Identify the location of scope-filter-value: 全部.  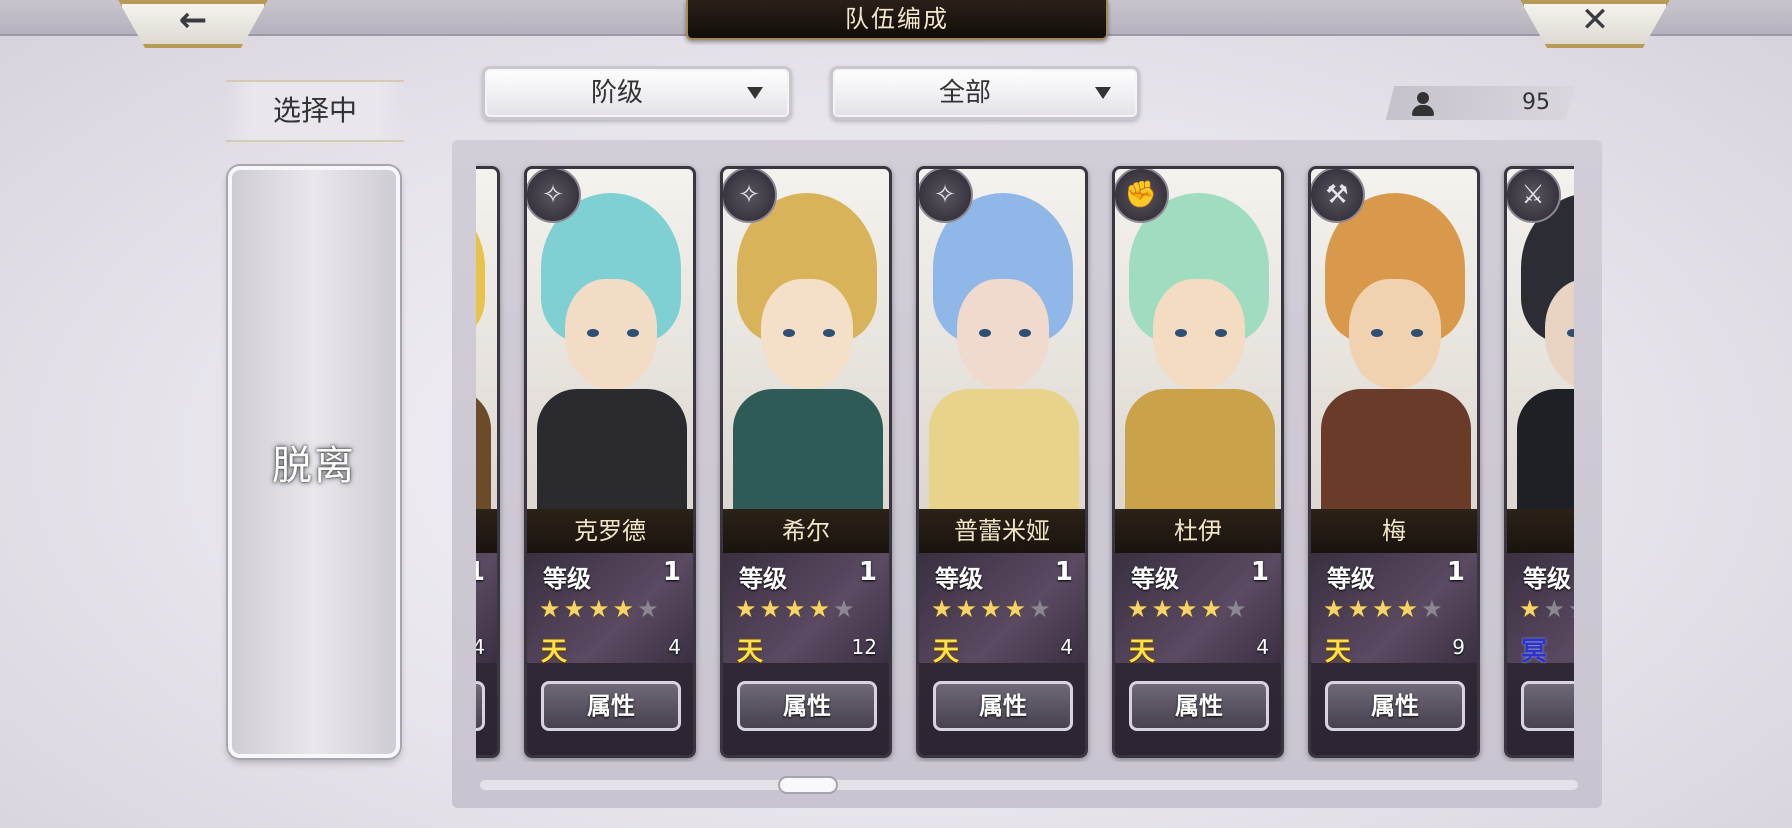
(964, 93).